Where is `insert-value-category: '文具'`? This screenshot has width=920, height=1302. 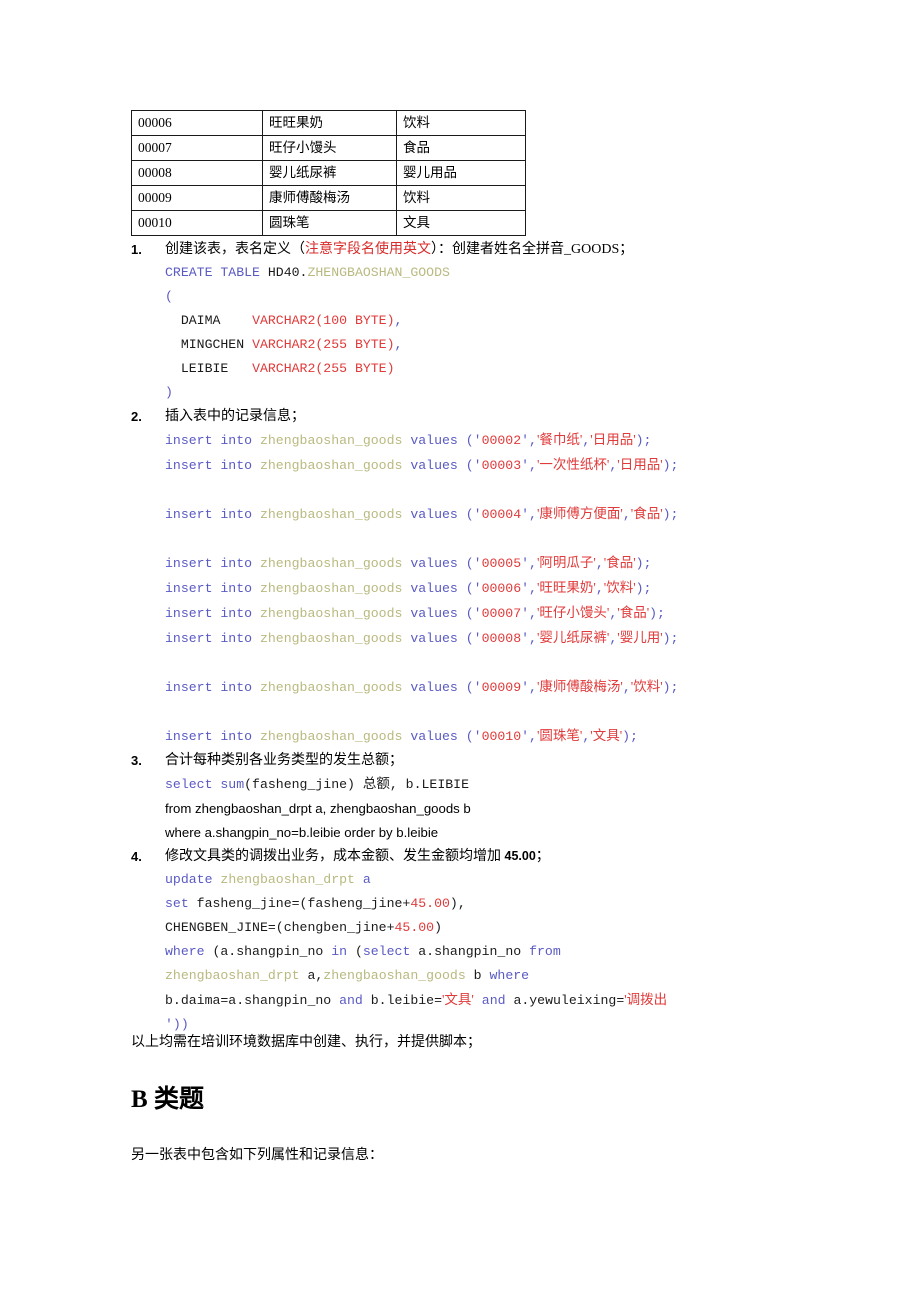 insert-value-category: '文具' is located at coordinates (606, 735).